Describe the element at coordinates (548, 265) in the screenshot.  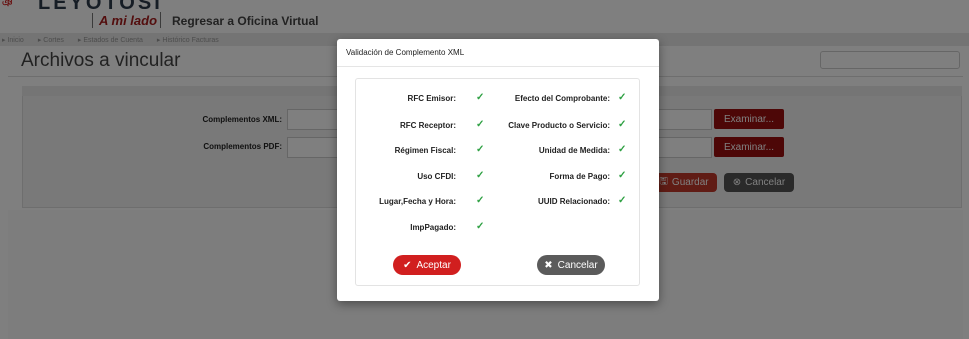
I see `close-icon: ✖` at that location.